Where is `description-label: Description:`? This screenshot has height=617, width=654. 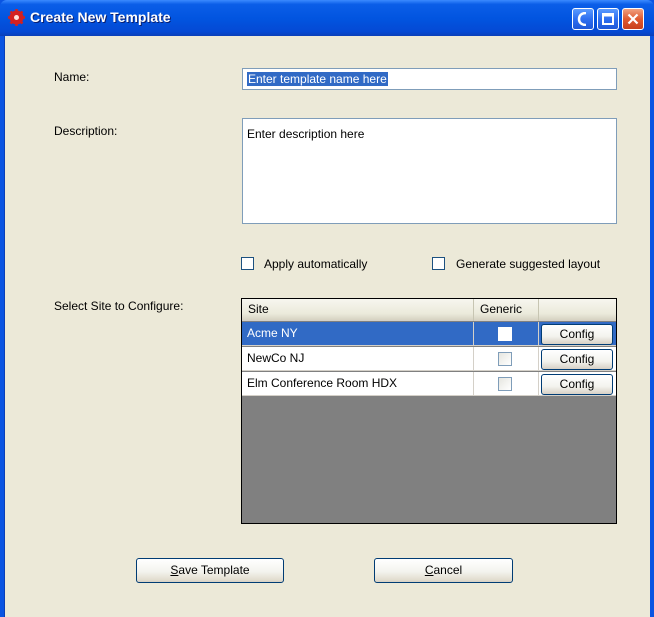 description-label: Description: is located at coordinates (86, 131).